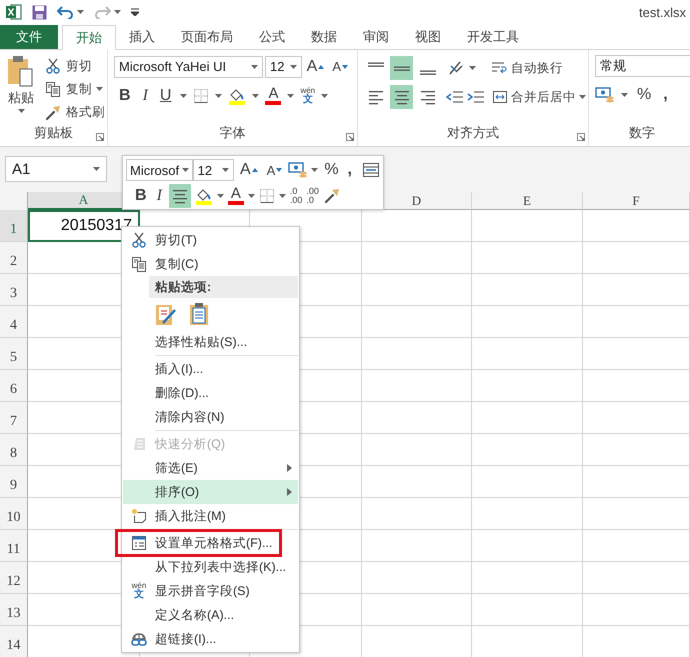  I want to click on ribbon-tab: 页面布局, so click(207, 37).